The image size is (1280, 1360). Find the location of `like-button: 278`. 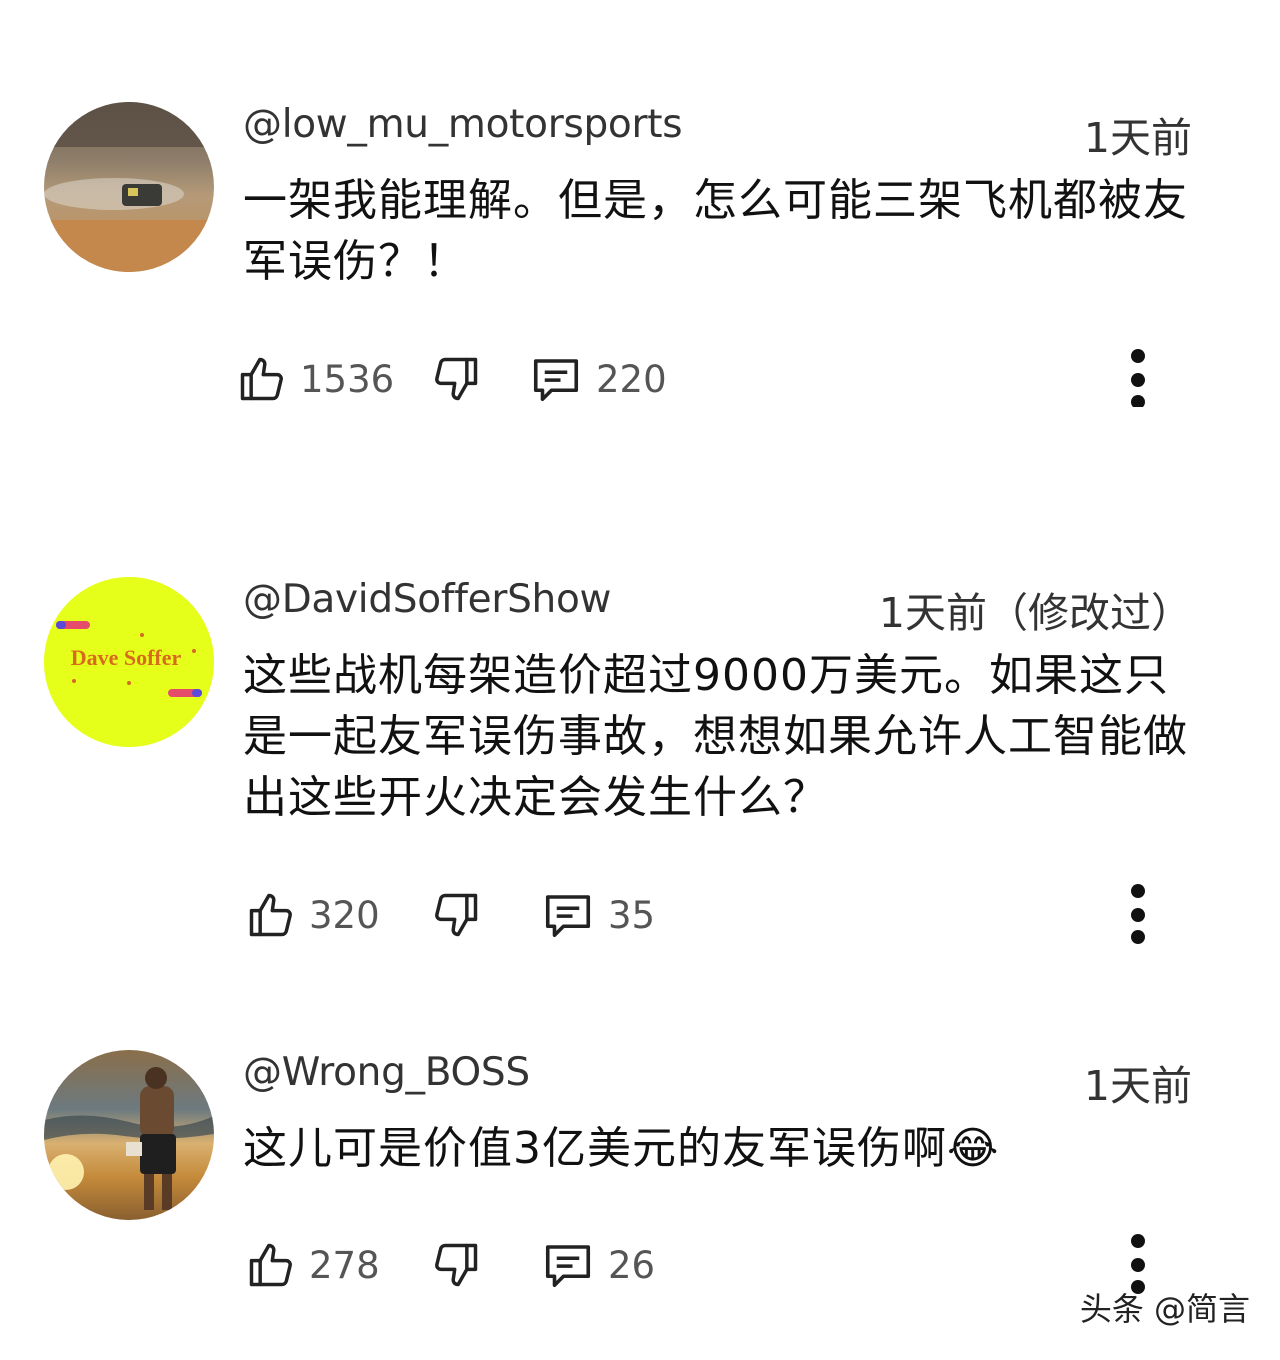

like-button: 278 is located at coordinates (312, 1265).